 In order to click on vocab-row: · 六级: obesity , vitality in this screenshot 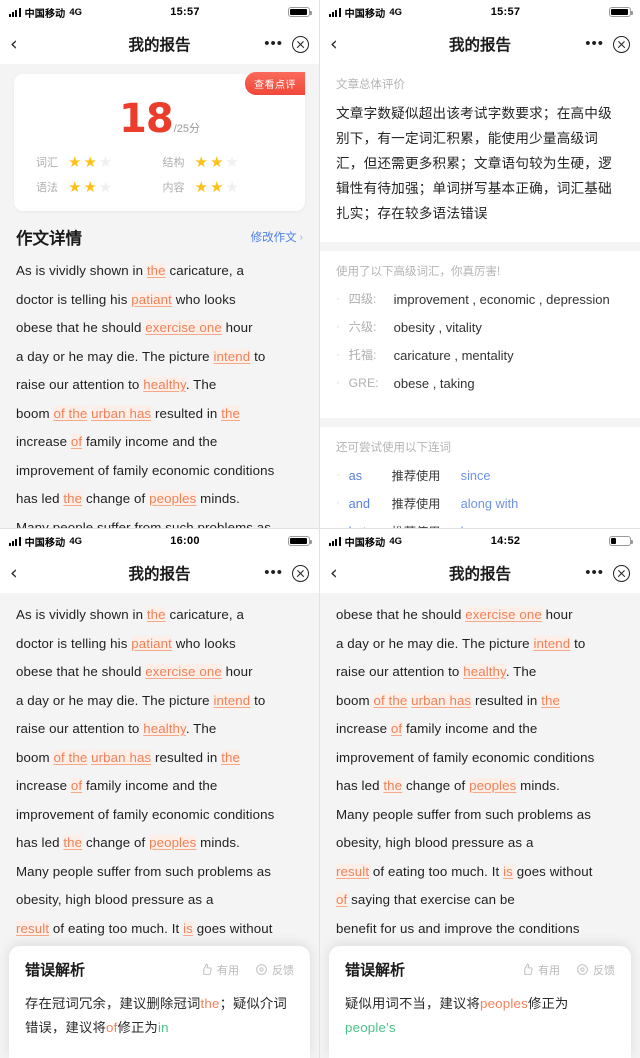, I will do `click(480, 327)`.